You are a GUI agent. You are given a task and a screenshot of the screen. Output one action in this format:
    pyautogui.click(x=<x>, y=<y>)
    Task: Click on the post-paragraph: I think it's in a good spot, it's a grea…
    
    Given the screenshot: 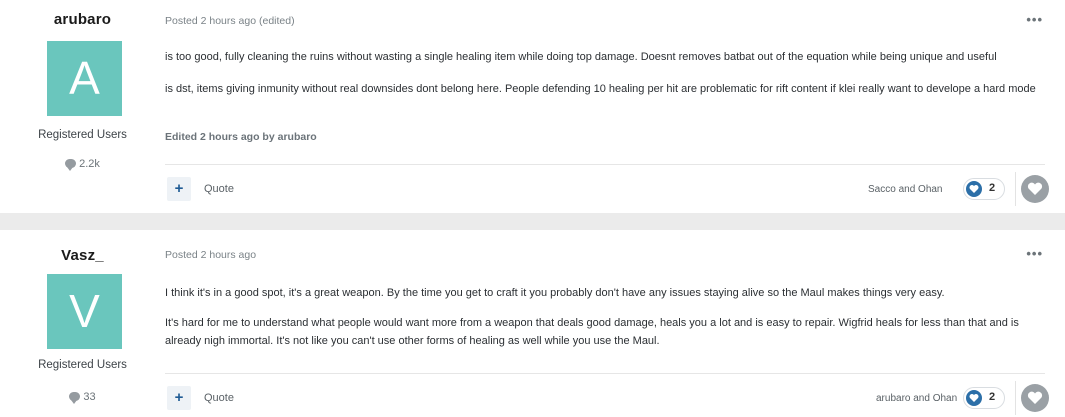 What is the action you would take?
    pyautogui.click(x=555, y=293)
    